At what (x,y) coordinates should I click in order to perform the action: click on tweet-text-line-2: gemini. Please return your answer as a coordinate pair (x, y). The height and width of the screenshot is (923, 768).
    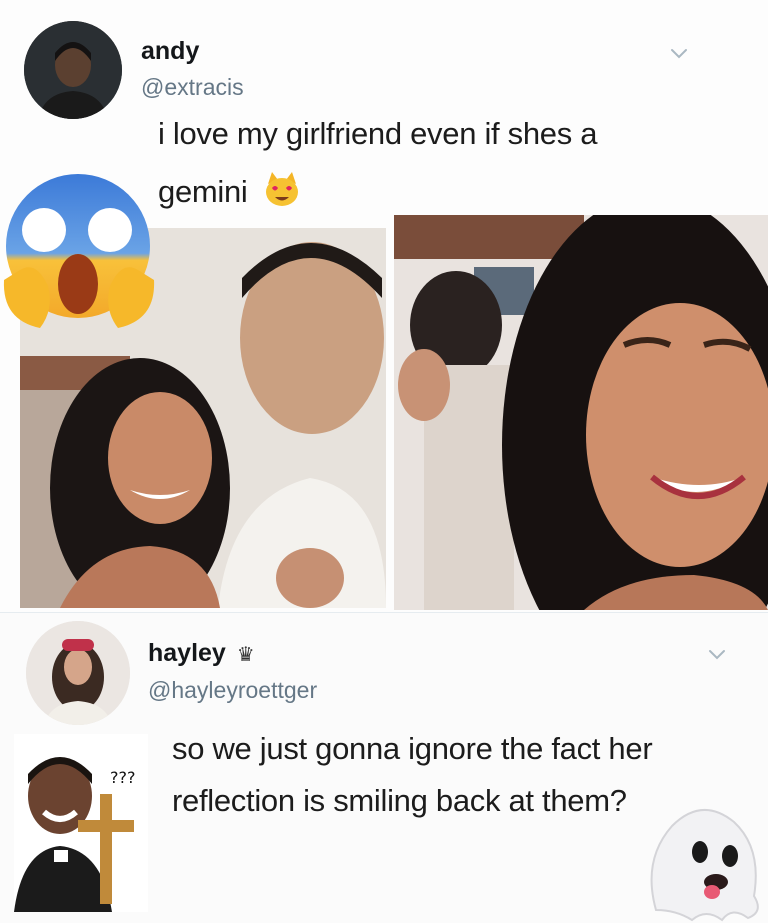
    Looking at the image, I should click on (230, 192).